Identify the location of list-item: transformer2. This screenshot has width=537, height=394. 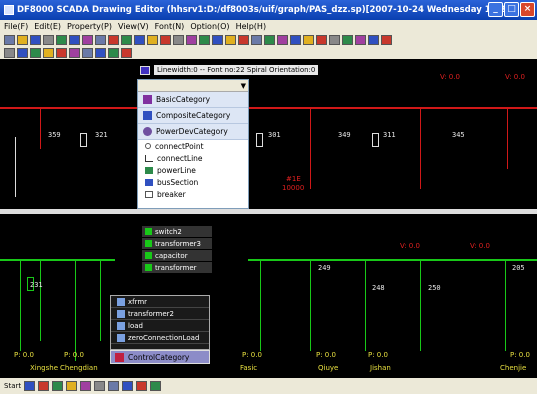
(160, 314).